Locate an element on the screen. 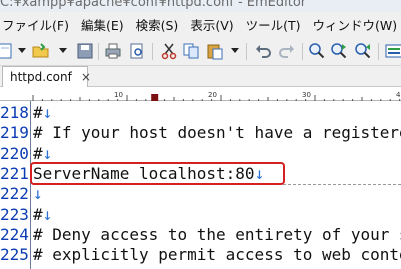  code-line: # If your host doesn't have a registered is located at coordinates (217, 132).